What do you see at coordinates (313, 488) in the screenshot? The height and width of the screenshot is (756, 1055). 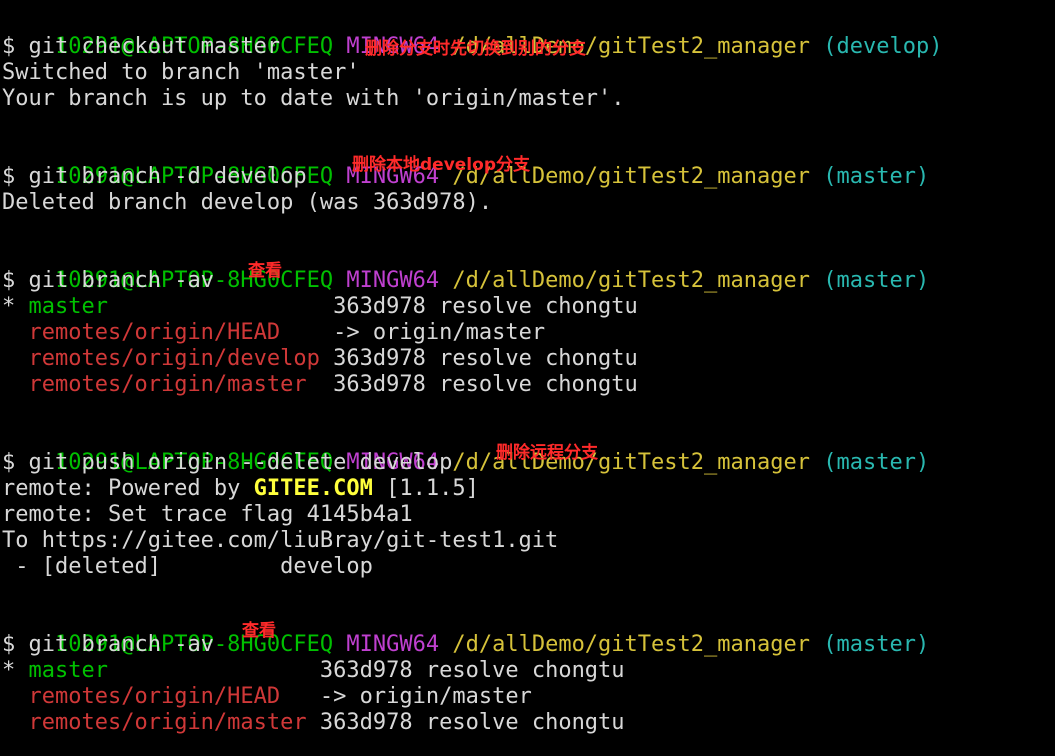 I see `gitee-brand: GITEE.COM` at bounding box center [313, 488].